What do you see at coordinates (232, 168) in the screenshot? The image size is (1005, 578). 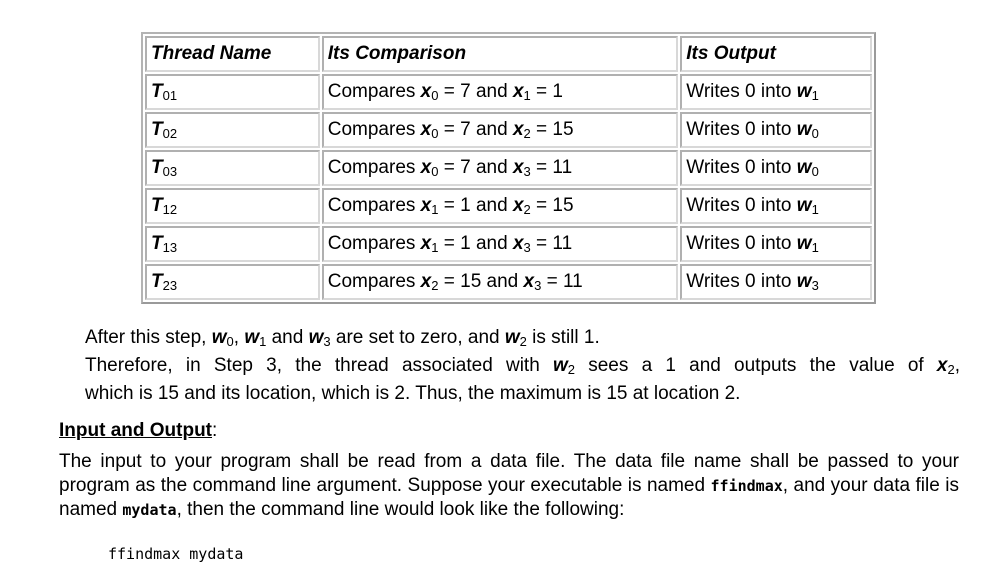 I see `thread-cell: T03` at bounding box center [232, 168].